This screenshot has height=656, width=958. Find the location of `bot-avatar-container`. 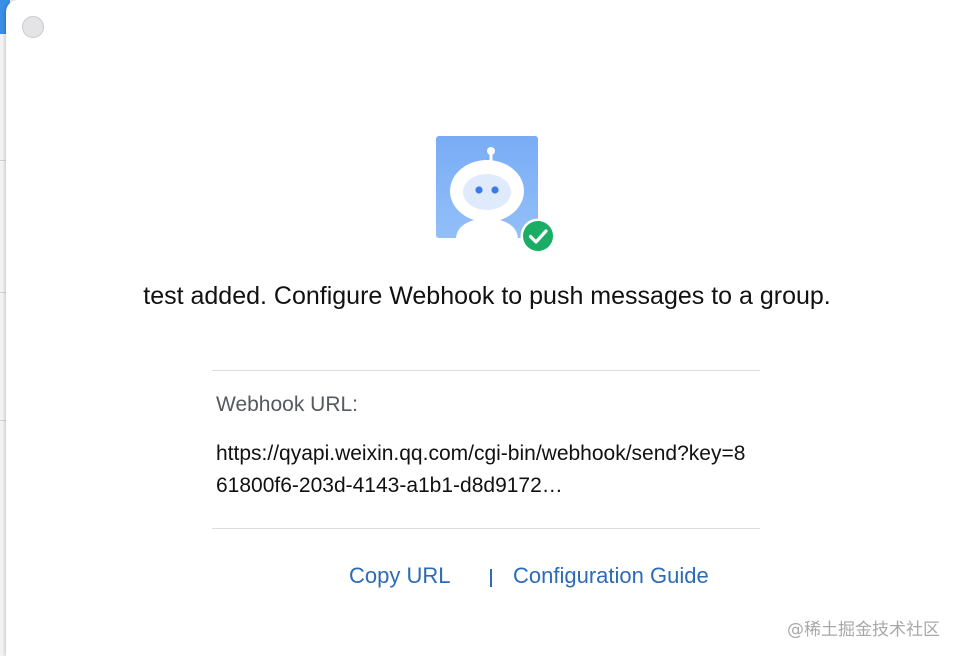

bot-avatar-container is located at coordinates (496, 195).